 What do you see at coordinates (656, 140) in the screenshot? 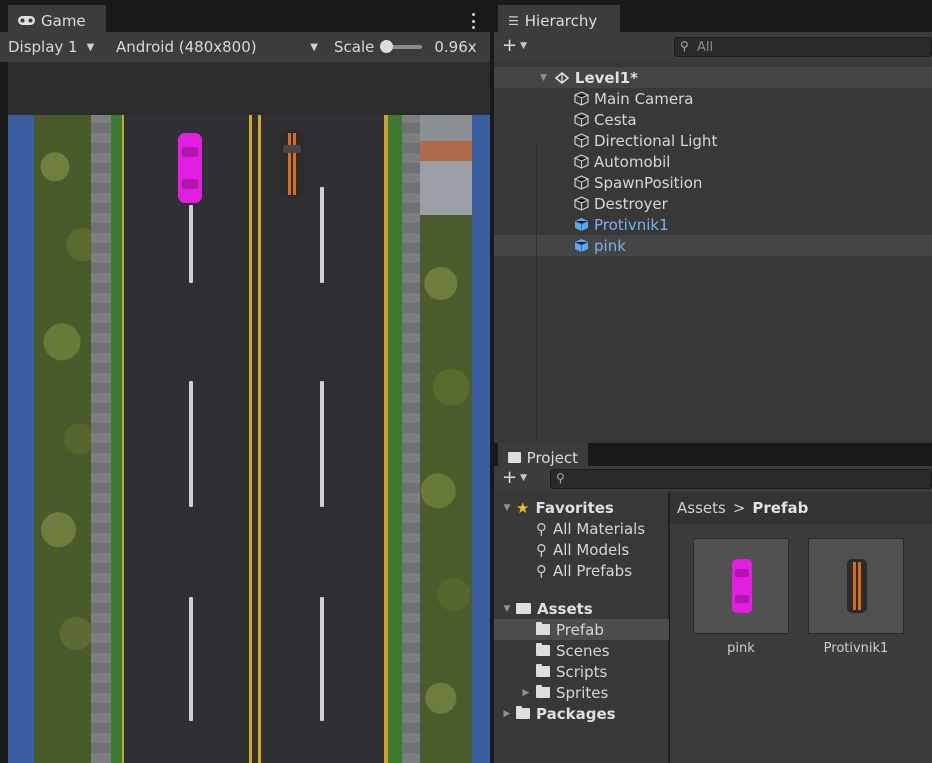
I see `hierarchy-item-label: Directional Light` at bounding box center [656, 140].